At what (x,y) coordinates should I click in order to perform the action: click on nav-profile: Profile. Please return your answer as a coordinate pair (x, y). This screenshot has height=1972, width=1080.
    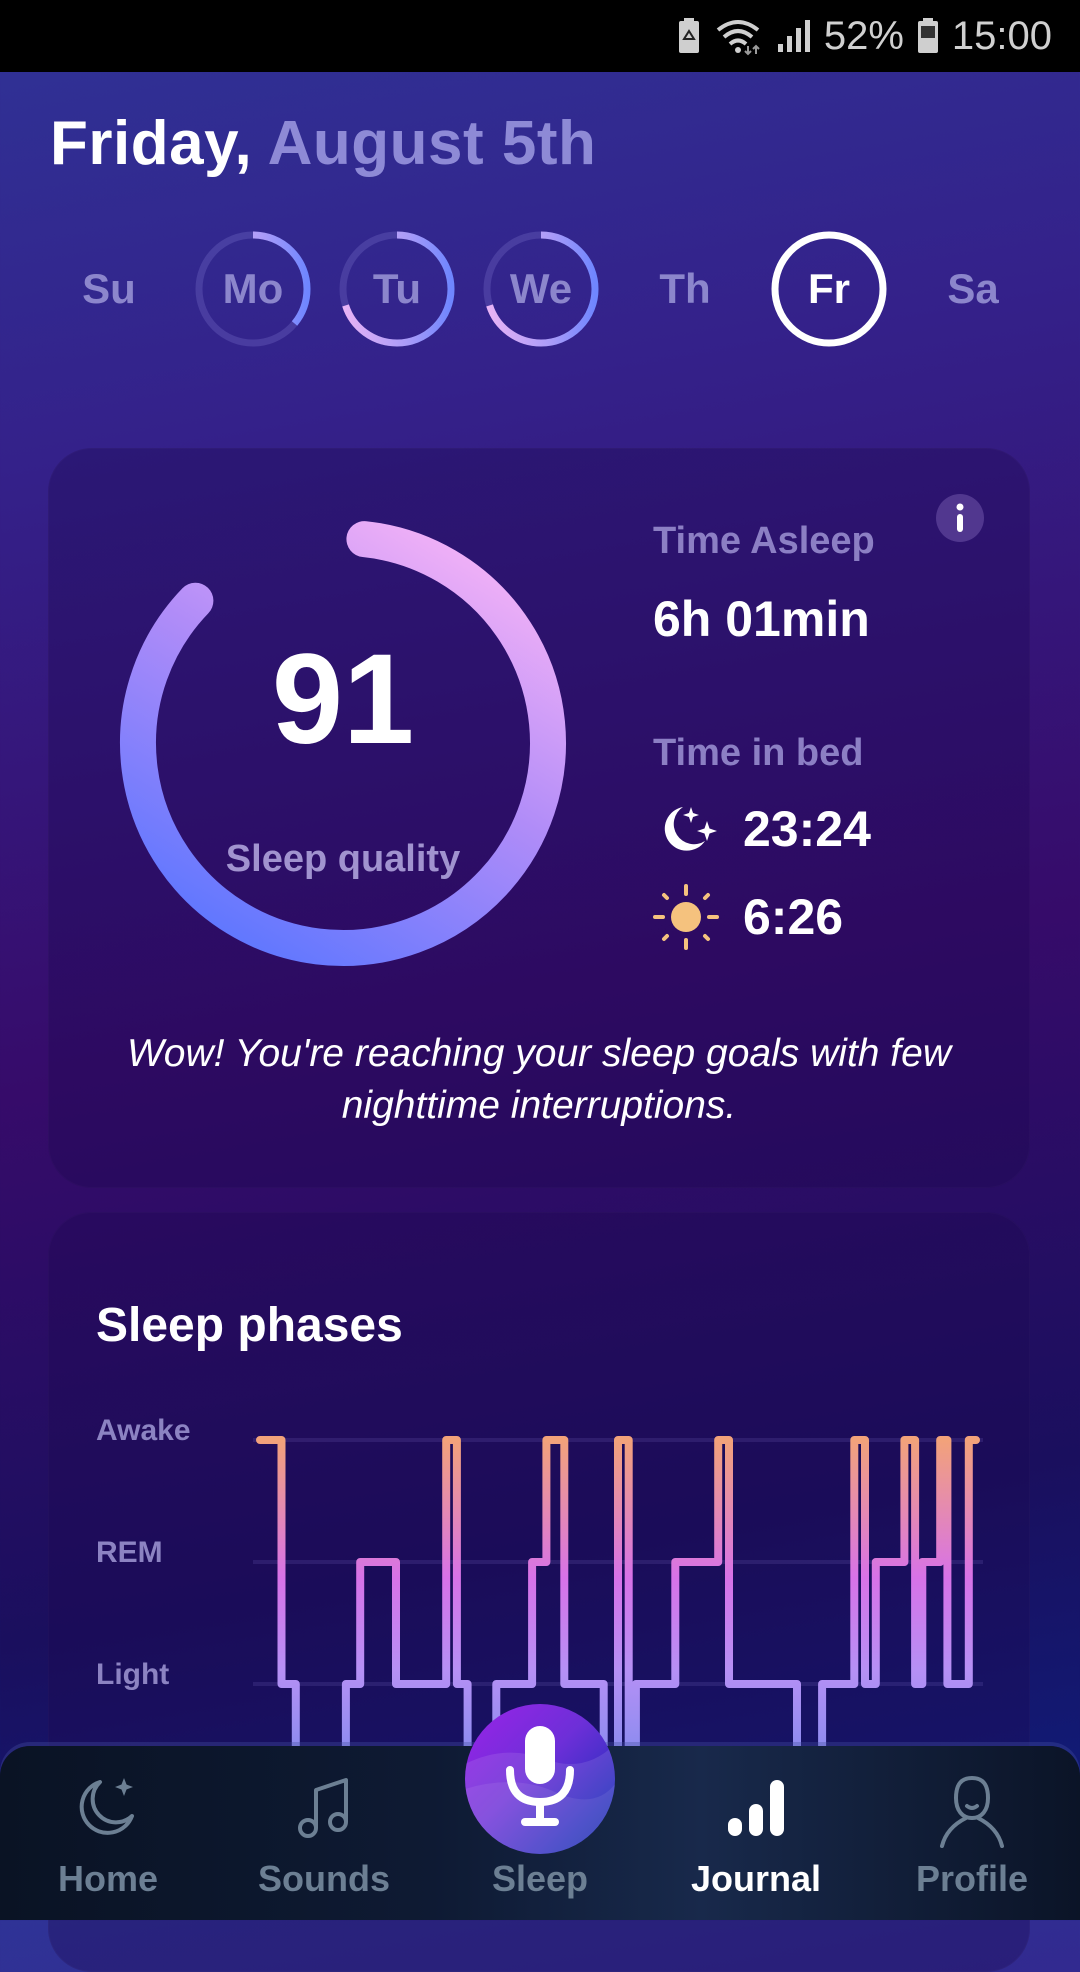
    Looking at the image, I should click on (972, 1833).